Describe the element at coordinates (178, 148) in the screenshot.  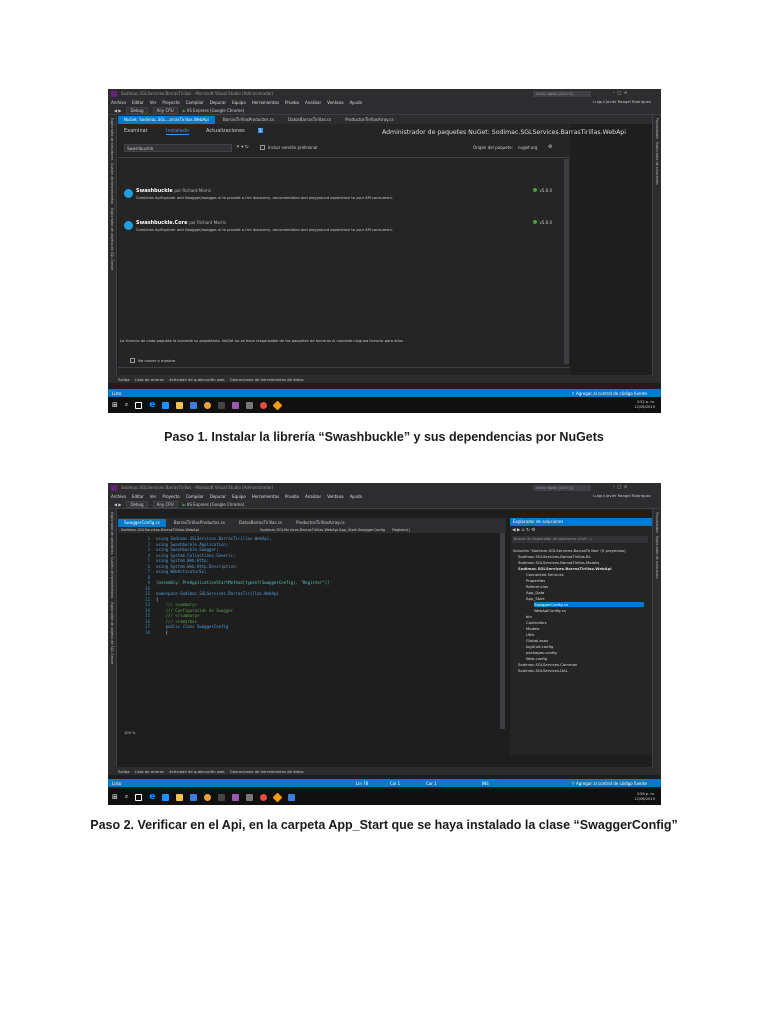
I see `package-search-input: Swashbuckle` at that location.